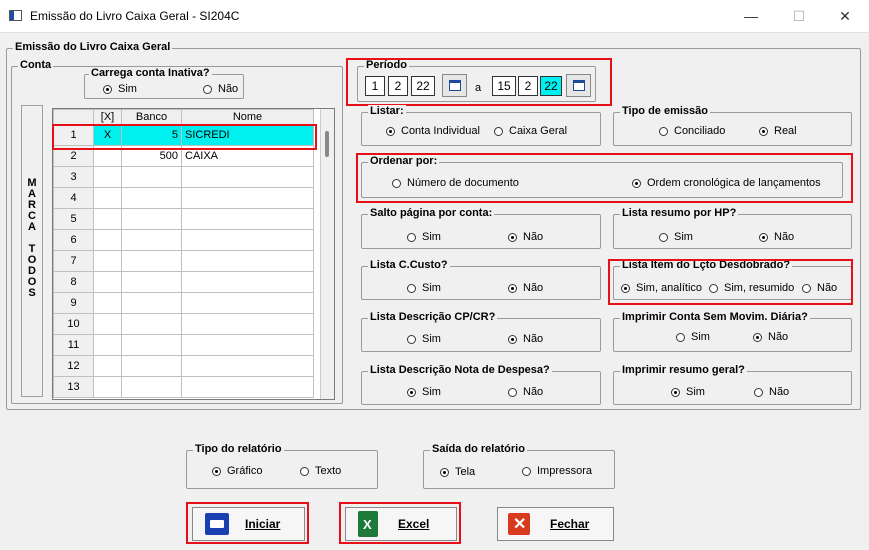  Describe the element at coordinates (327, 254) in the screenshot. I see `grid-scrollbar` at that location.